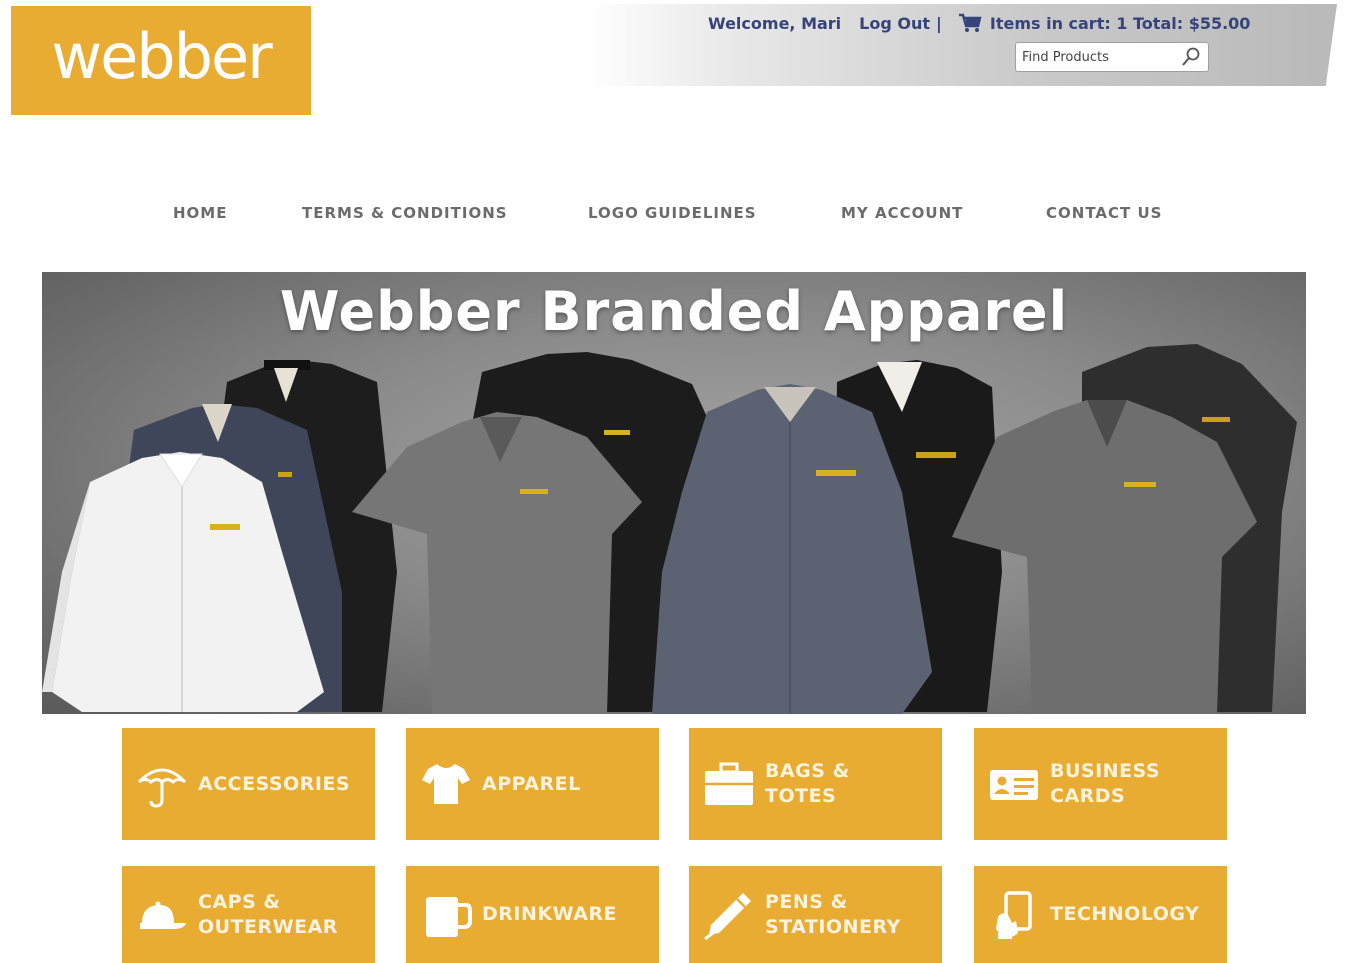  I want to click on category-label: APPAREL, so click(531, 783).